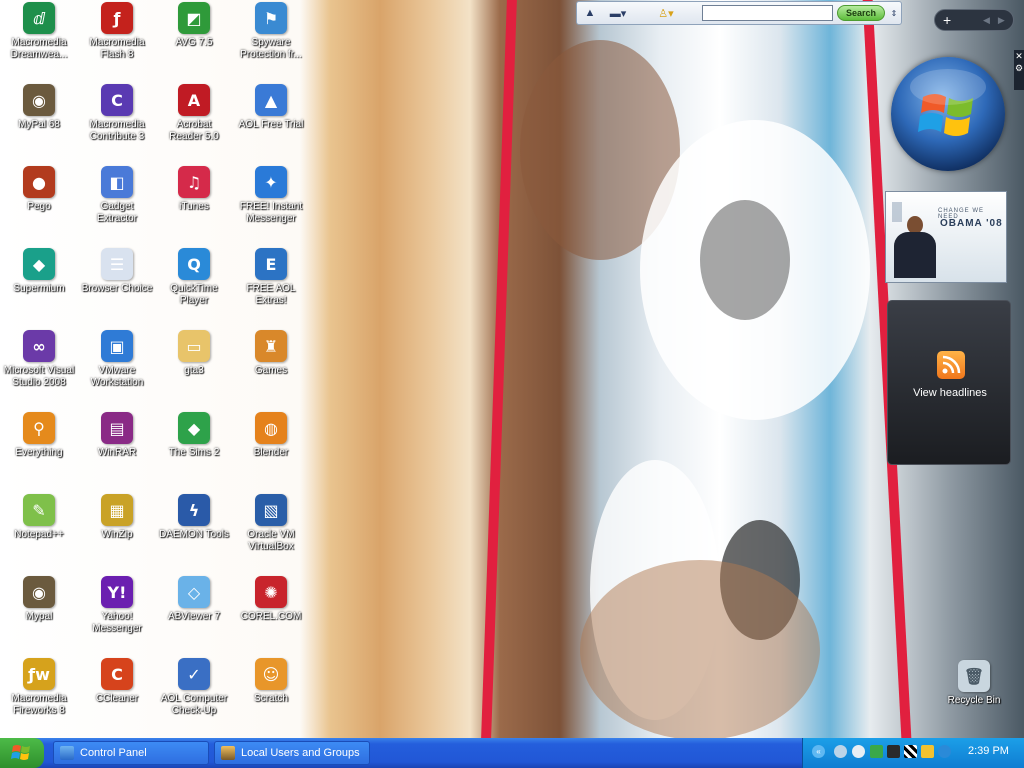 The width and height of the screenshot is (1024, 768). What do you see at coordinates (861, 13) in the screenshot?
I see `search-button: Search` at bounding box center [861, 13].